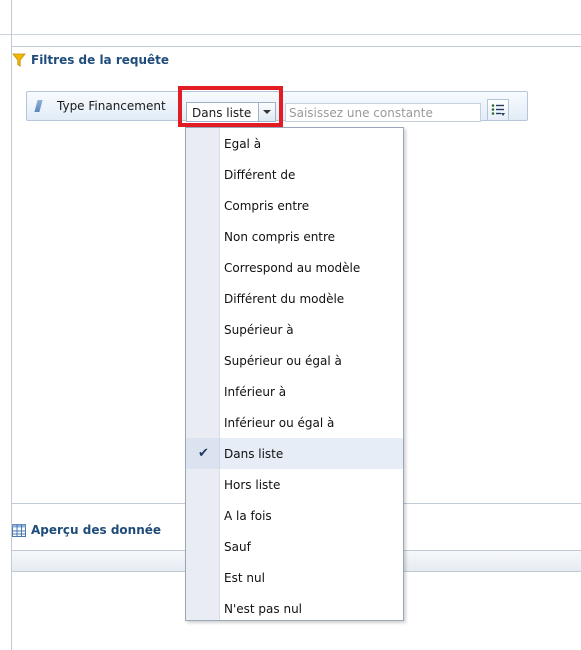 The height and width of the screenshot is (650, 581). I want to click on menu-item-inferieur: Inférieur à, so click(294, 391).